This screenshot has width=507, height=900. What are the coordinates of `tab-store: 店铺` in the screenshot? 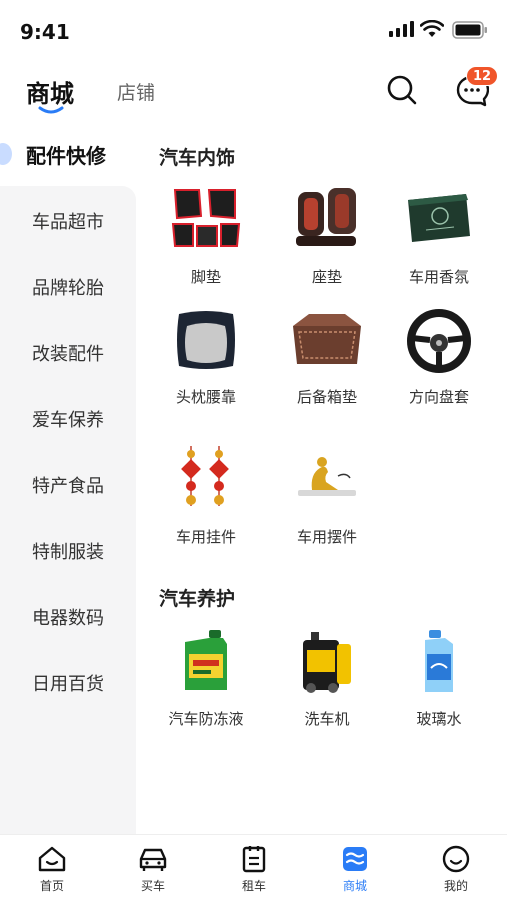 It's located at (136, 91).